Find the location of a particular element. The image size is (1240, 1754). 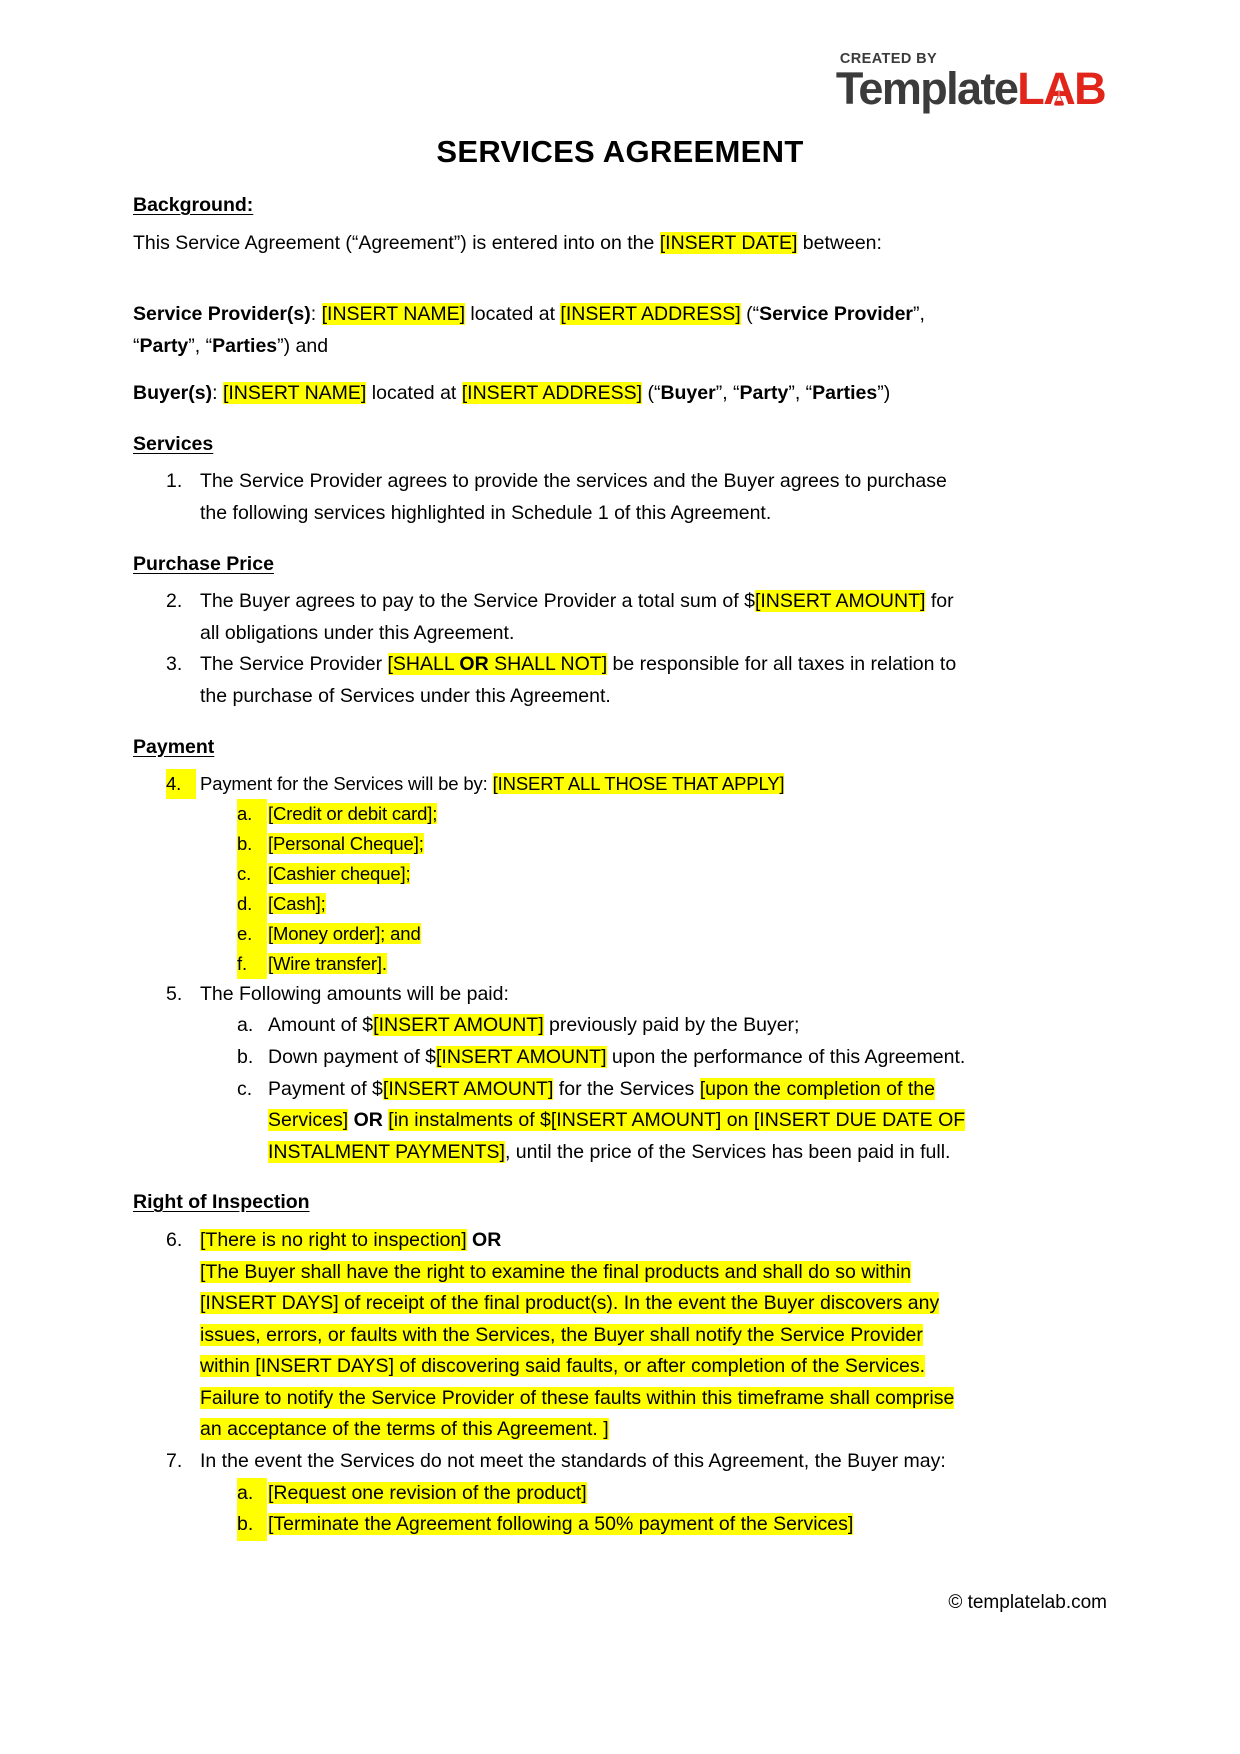

logo-letter-a-with-flask: A is located at coordinates (1059, 88).